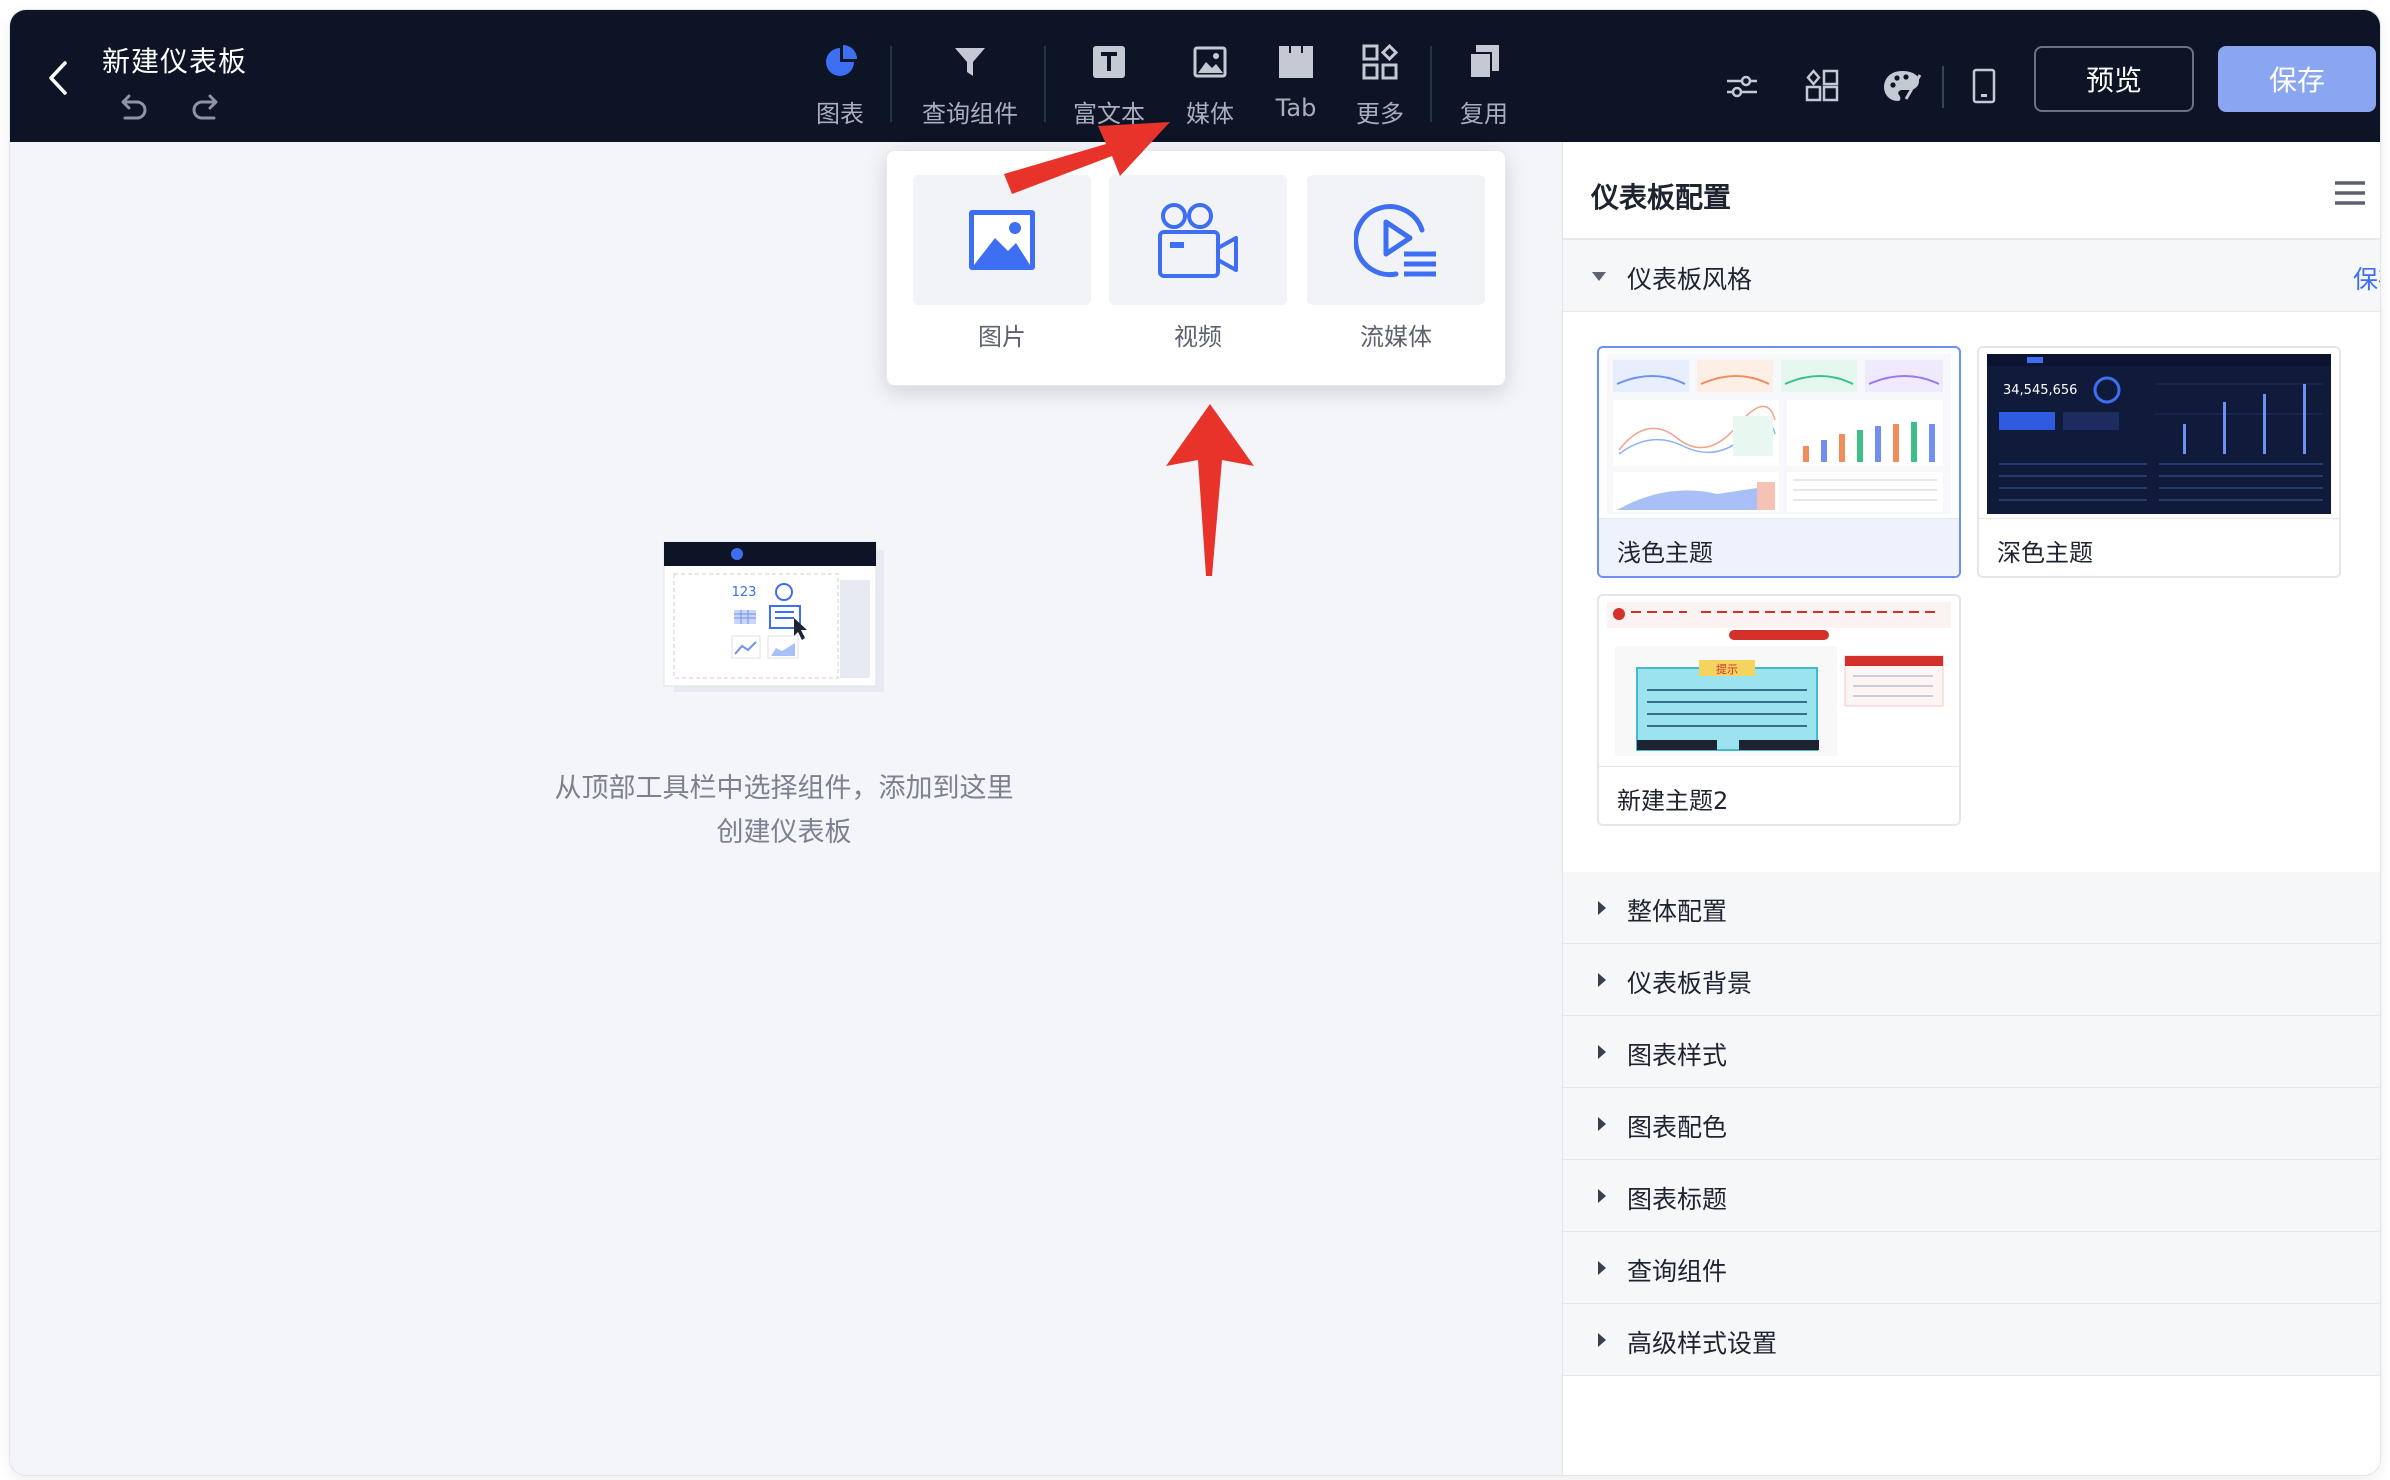 The width and height of the screenshot is (2390, 1480). I want to click on light-theme-thumbnail, so click(1779, 434).